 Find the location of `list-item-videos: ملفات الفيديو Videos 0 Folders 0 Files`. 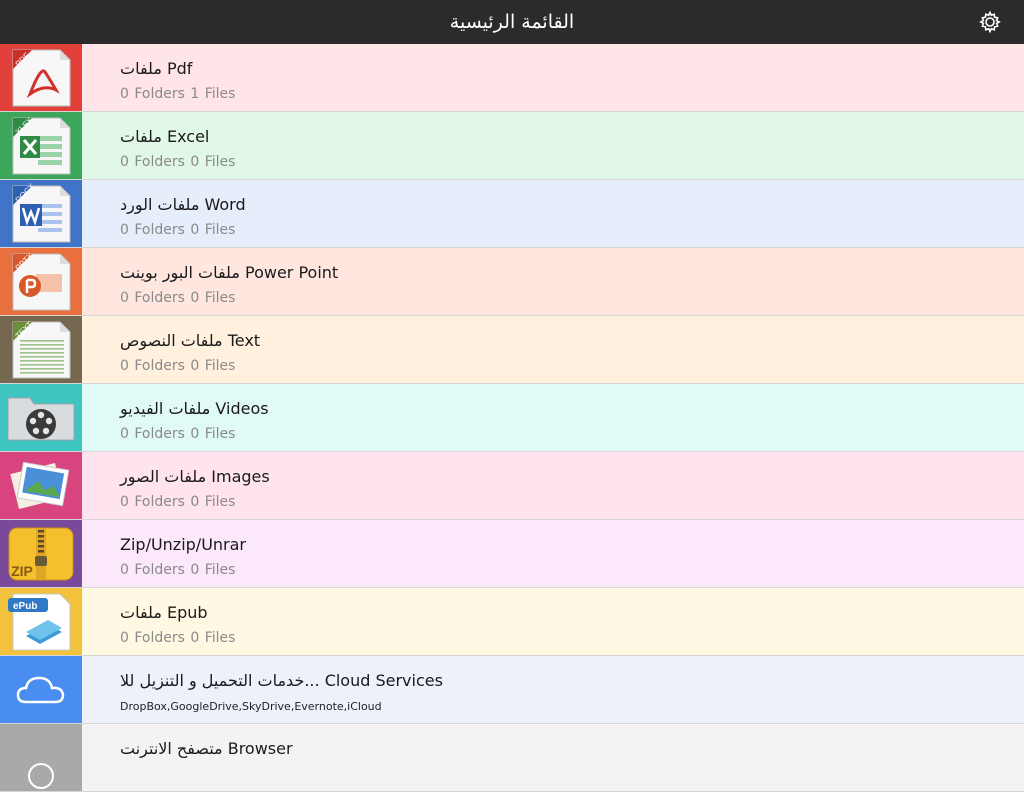

list-item-videos: ملفات الفيديو Videos 0 Folders 0 Files is located at coordinates (512, 418).